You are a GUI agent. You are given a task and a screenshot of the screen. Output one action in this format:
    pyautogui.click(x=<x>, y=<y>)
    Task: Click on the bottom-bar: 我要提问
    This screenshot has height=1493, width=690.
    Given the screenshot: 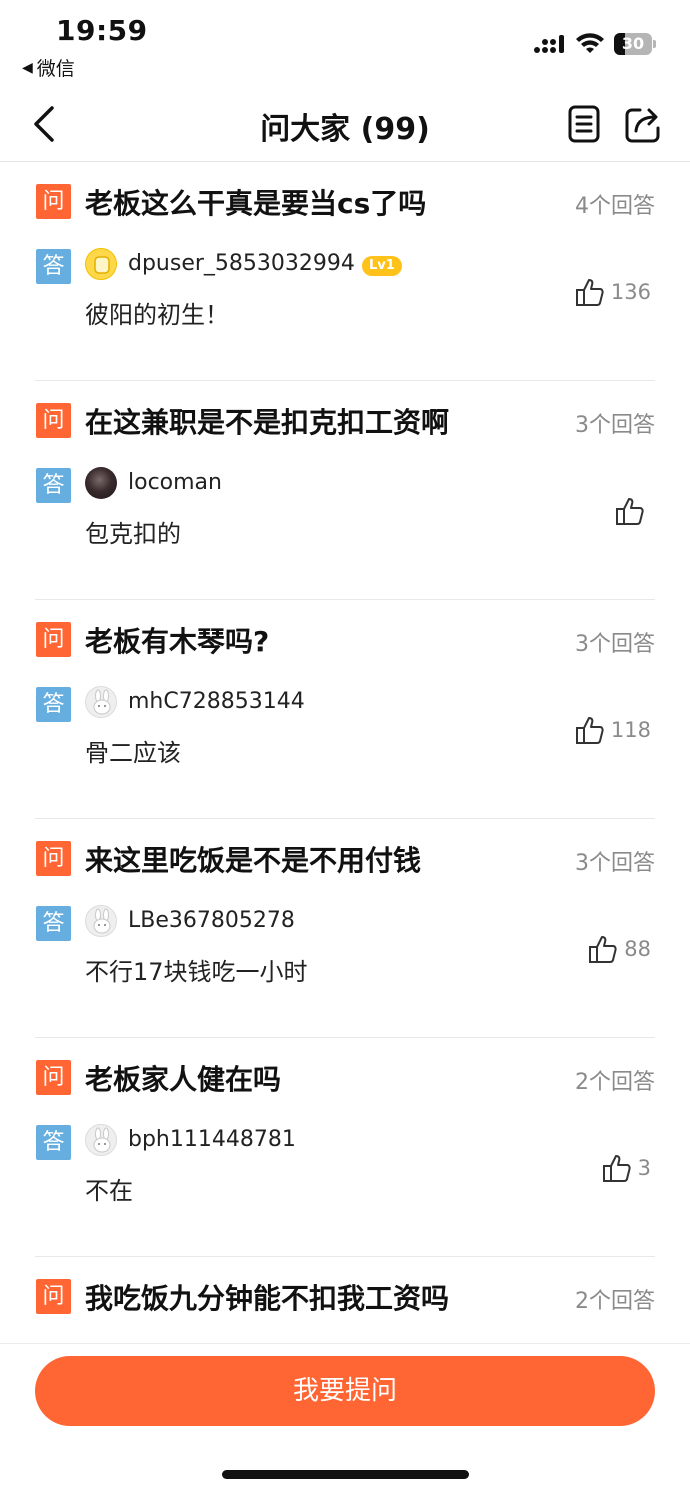 What is the action you would take?
    pyautogui.click(x=345, y=1418)
    